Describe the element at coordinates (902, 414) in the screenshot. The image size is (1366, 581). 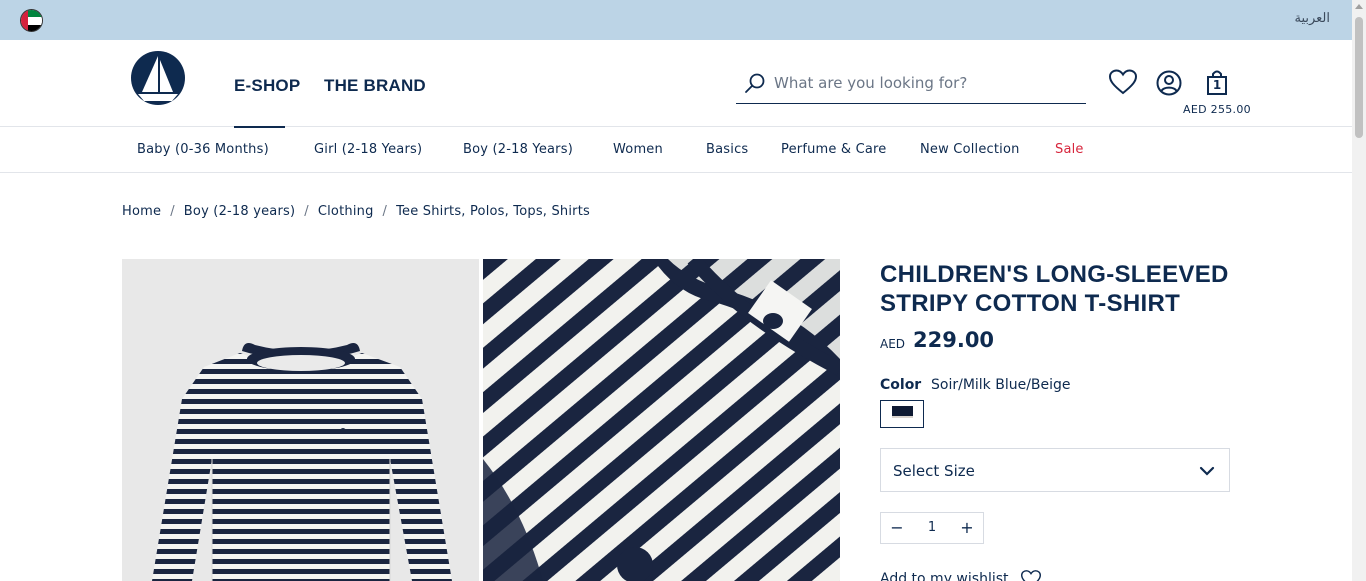
I see `color-swatch` at that location.